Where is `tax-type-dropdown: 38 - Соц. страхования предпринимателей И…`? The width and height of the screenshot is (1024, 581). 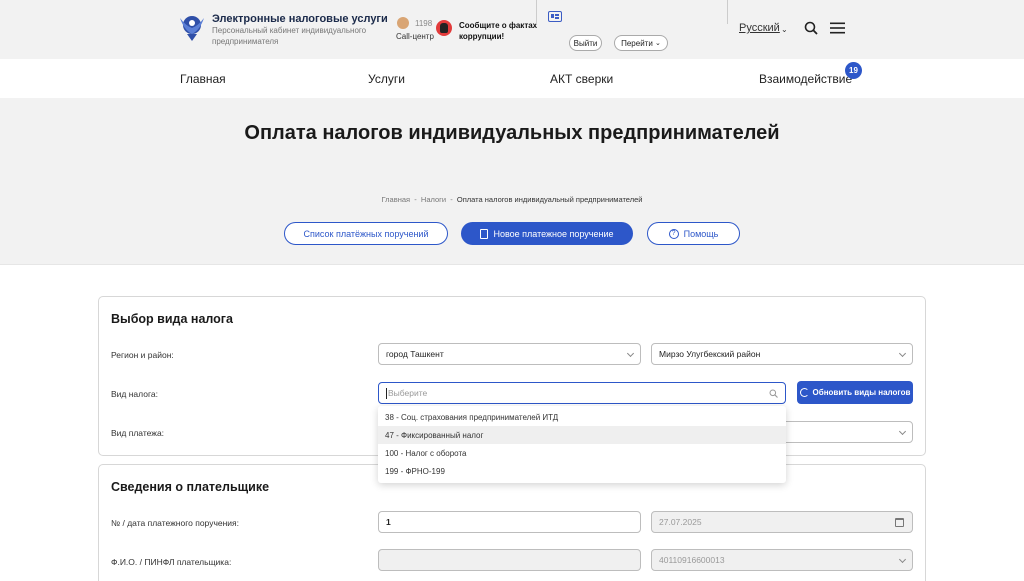 tax-type-dropdown: 38 - Соц. страхования предпринимателей И… is located at coordinates (582, 444).